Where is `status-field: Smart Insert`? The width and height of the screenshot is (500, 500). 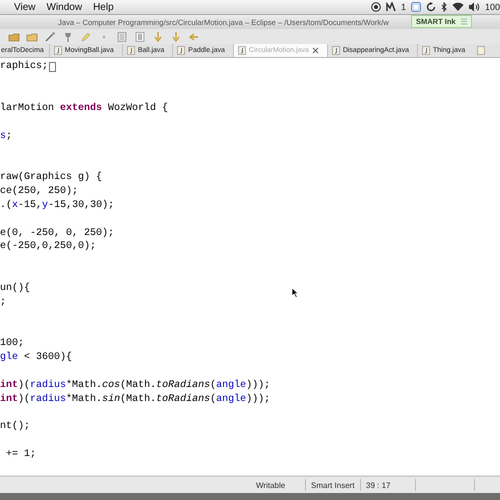
status-field: Smart Insert is located at coordinates (333, 485).